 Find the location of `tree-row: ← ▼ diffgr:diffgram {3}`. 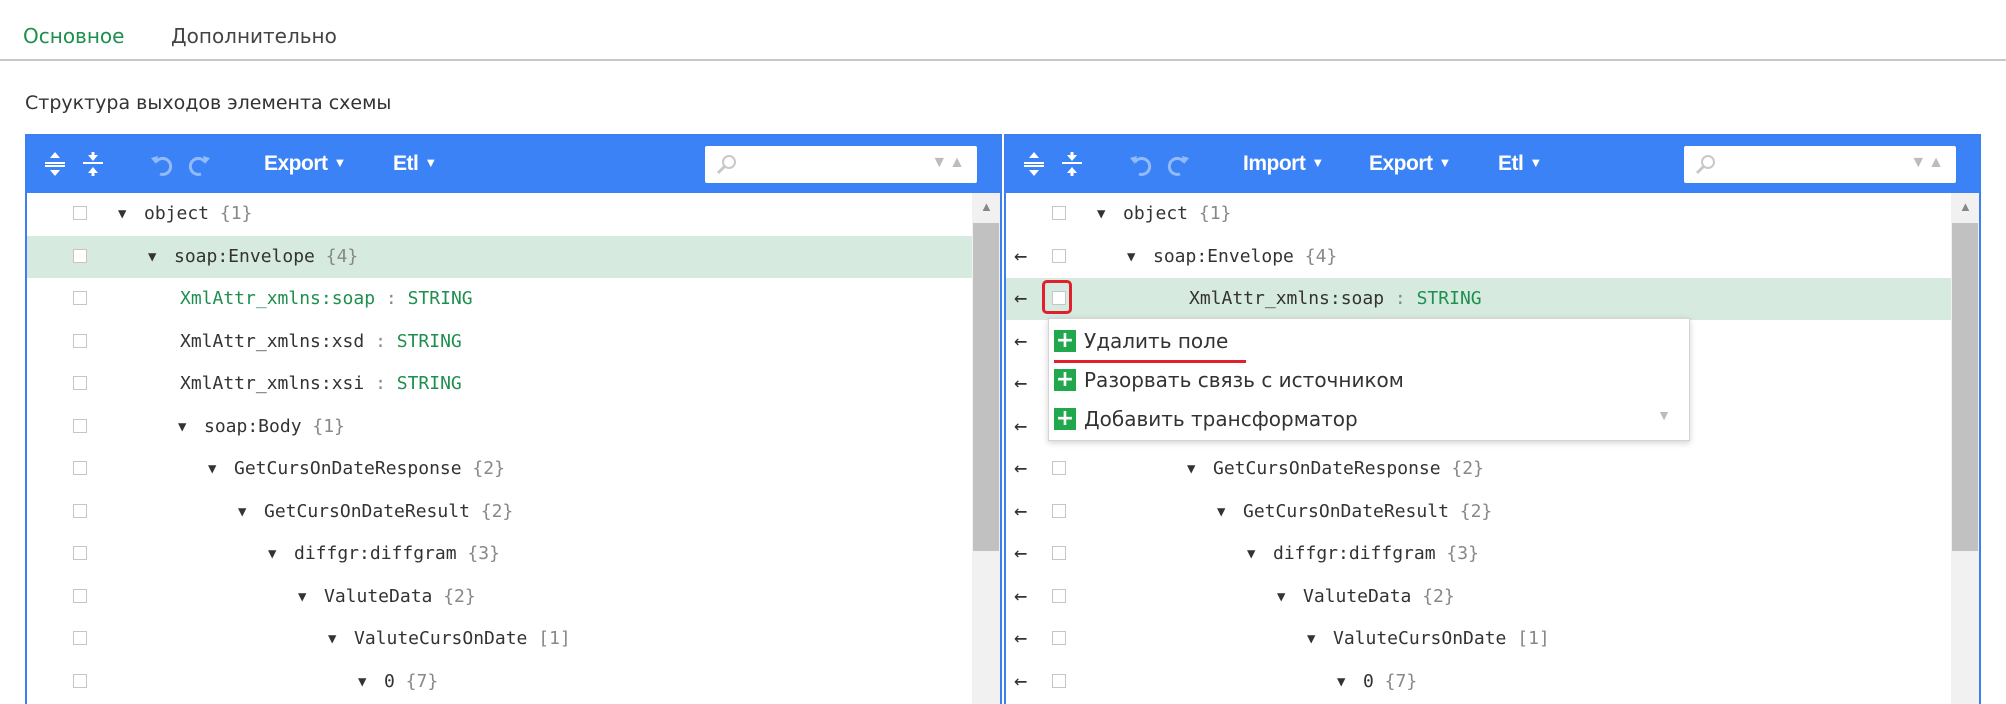

tree-row: ← ▼ diffgr:diffgram {3} is located at coordinates (1478, 554).